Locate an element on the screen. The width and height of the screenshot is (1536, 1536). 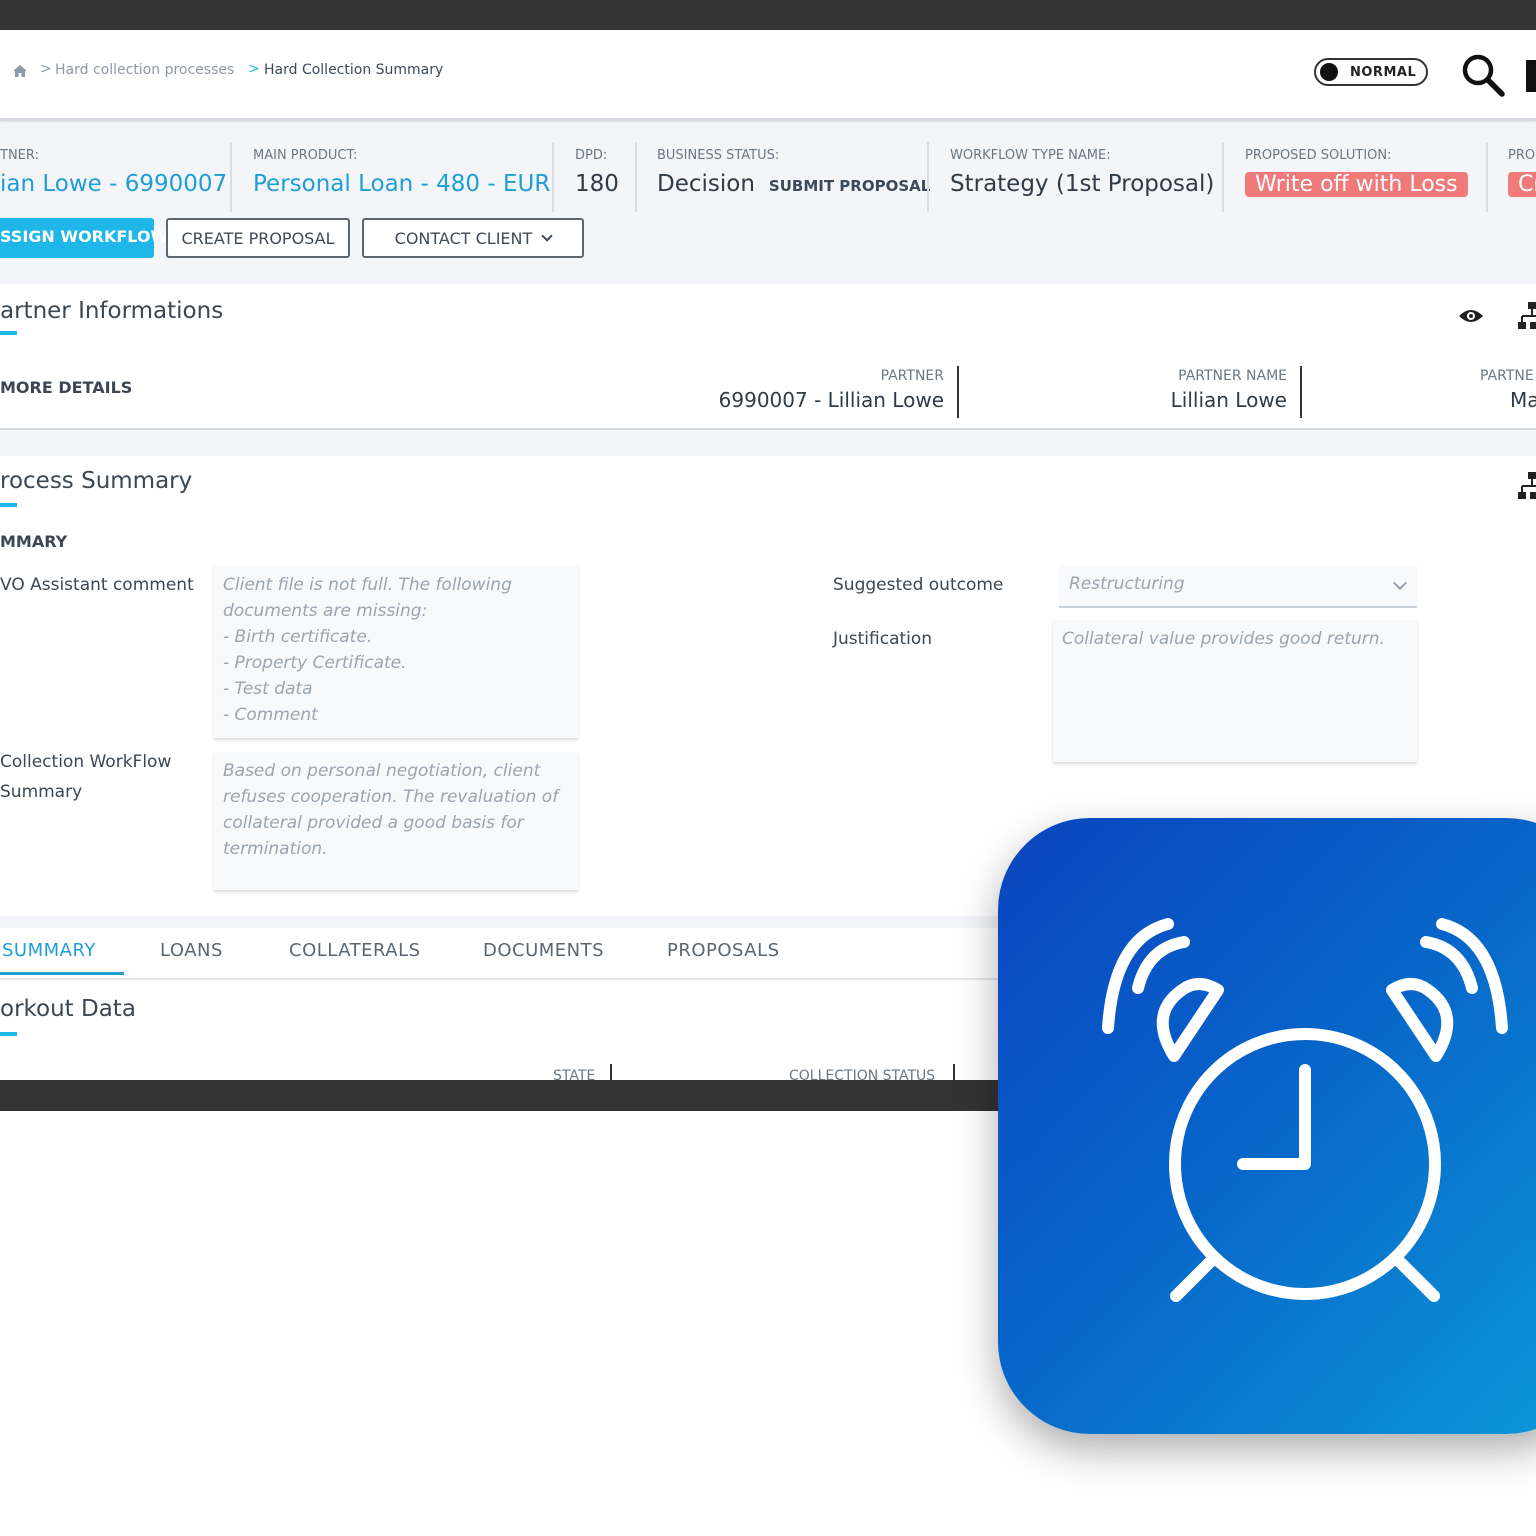
field-label: PARTNE is located at coordinates (1507, 376).